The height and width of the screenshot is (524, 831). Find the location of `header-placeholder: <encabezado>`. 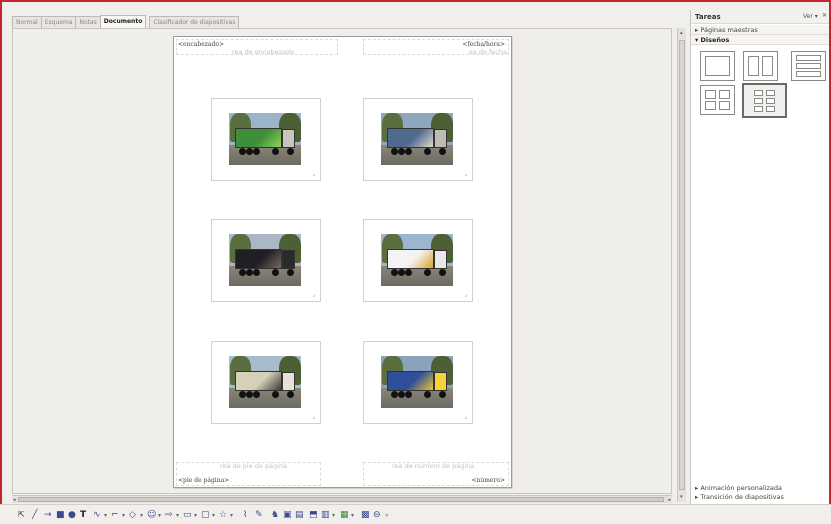

header-placeholder: <encabezado> is located at coordinates (201, 44).